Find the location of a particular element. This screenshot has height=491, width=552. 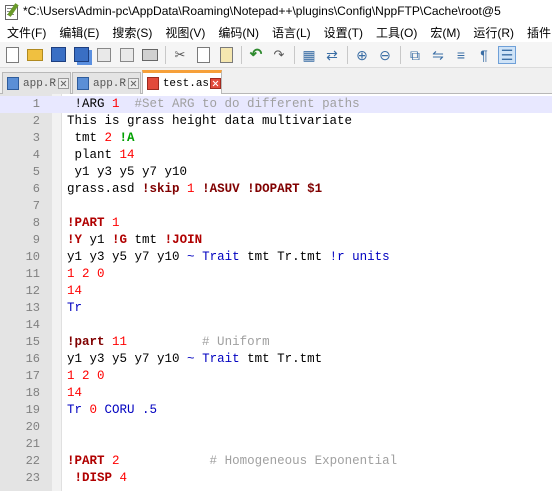

code-line: 18 14 is located at coordinates (276, 393).